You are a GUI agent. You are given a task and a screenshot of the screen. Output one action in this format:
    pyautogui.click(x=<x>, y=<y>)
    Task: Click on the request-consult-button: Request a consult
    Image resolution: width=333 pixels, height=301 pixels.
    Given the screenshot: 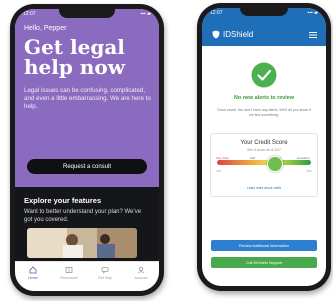 What is the action you would take?
    pyautogui.click(x=87, y=166)
    